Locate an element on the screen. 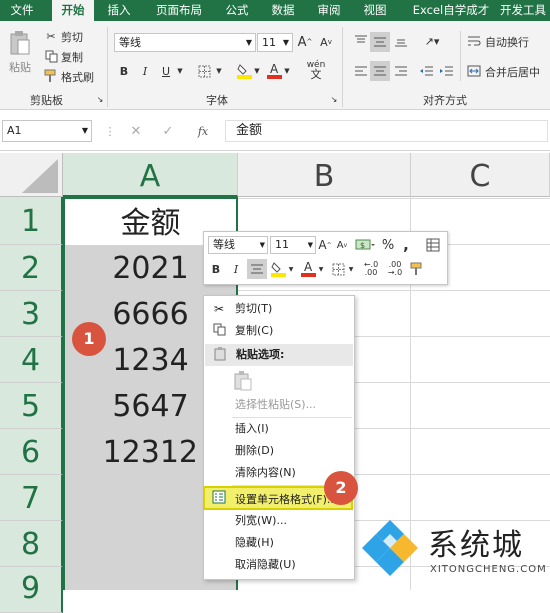  decrease-indent-icon is located at coordinates (427, 71).